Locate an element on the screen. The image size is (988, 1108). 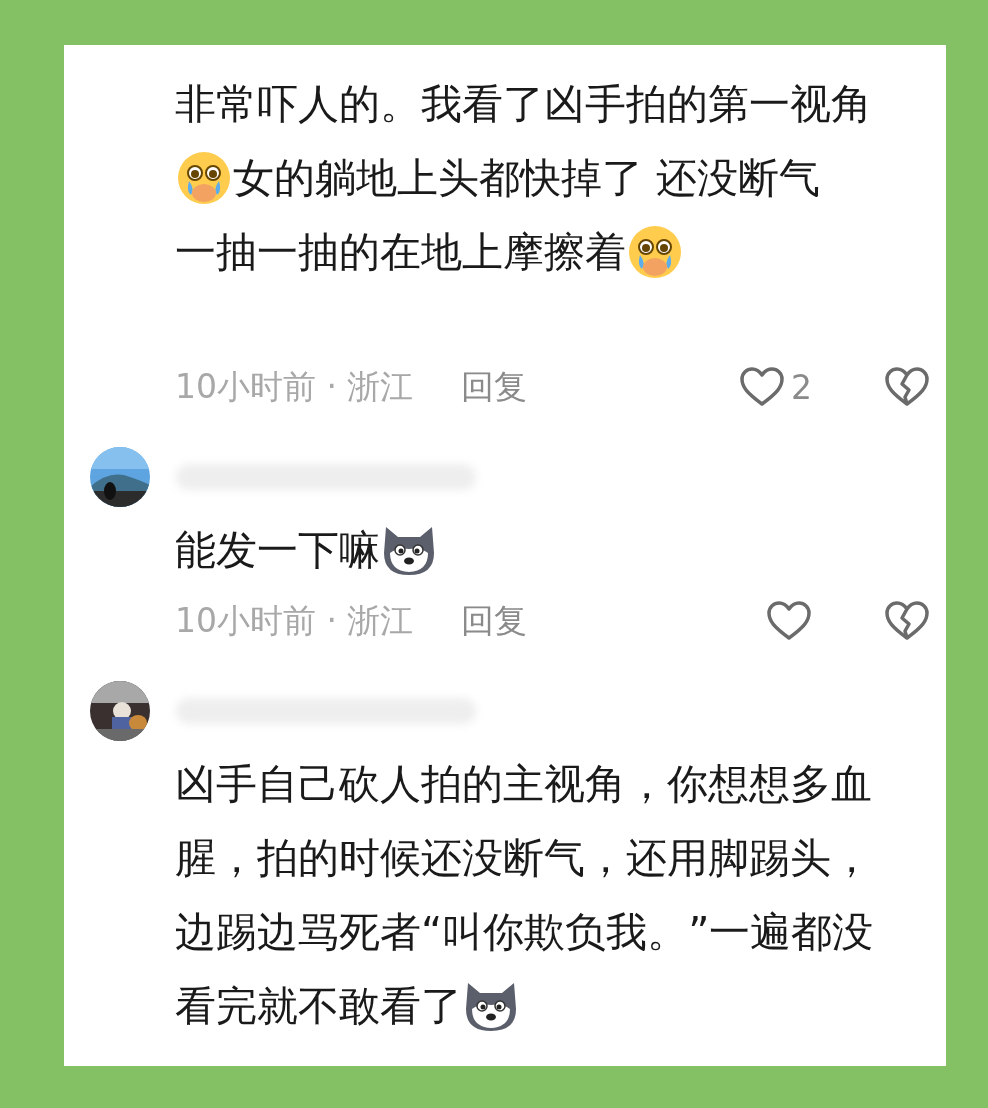
comment-text: 看完就不敢看了 is located at coordinates (318, 1006).